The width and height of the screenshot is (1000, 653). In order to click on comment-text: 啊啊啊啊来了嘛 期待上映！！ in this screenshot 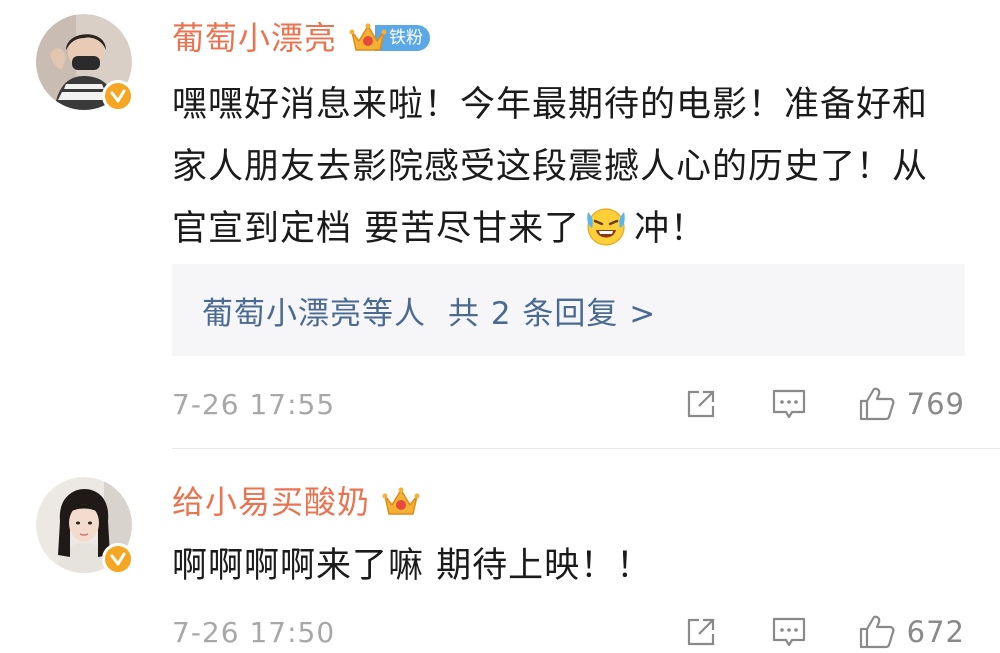, I will do `click(412, 566)`.